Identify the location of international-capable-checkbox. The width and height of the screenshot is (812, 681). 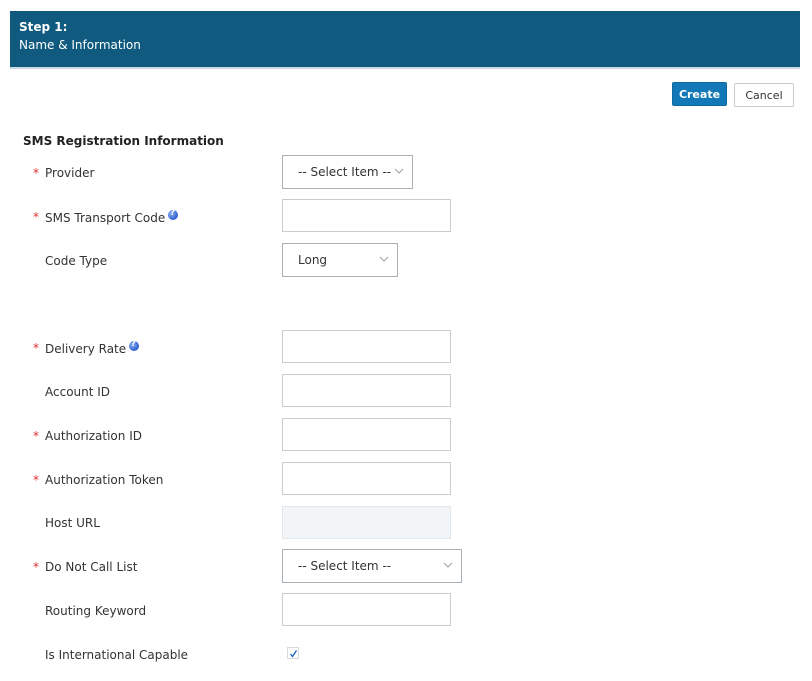
(293, 653).